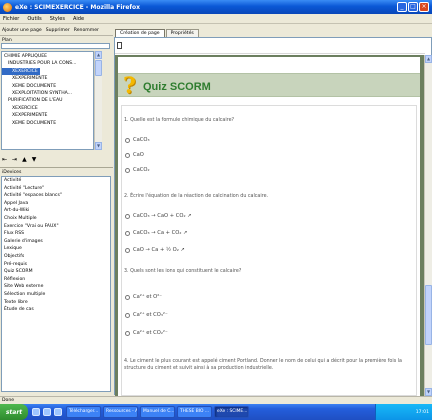  What do you see at coordinates (56, 287) in the screenshot?
I see `idevice-item: Site Web externe` at bounding box center [56, 287].